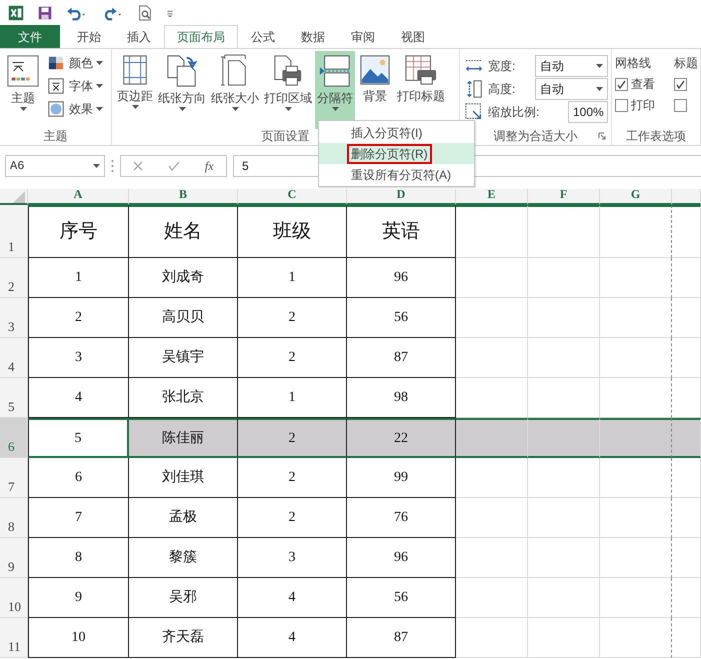 Image resolution: width=701 pixels, height=659 pixels. Describe the element at coordinates (183, 197) in the screenshot. I see `column-header: B` at that location.